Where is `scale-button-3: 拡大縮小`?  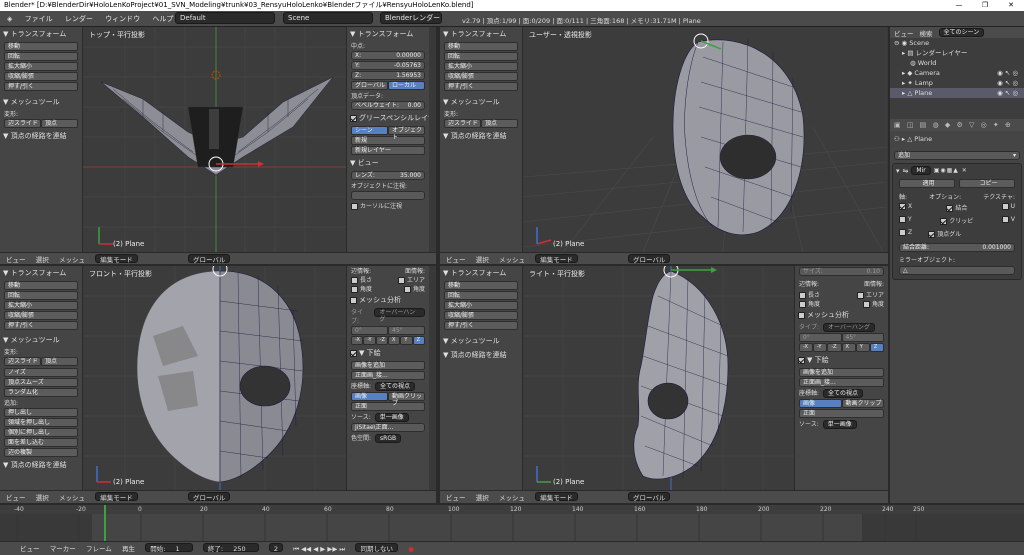
scale-button-3: 拡大縮小 is located at coordinates (41, 305).